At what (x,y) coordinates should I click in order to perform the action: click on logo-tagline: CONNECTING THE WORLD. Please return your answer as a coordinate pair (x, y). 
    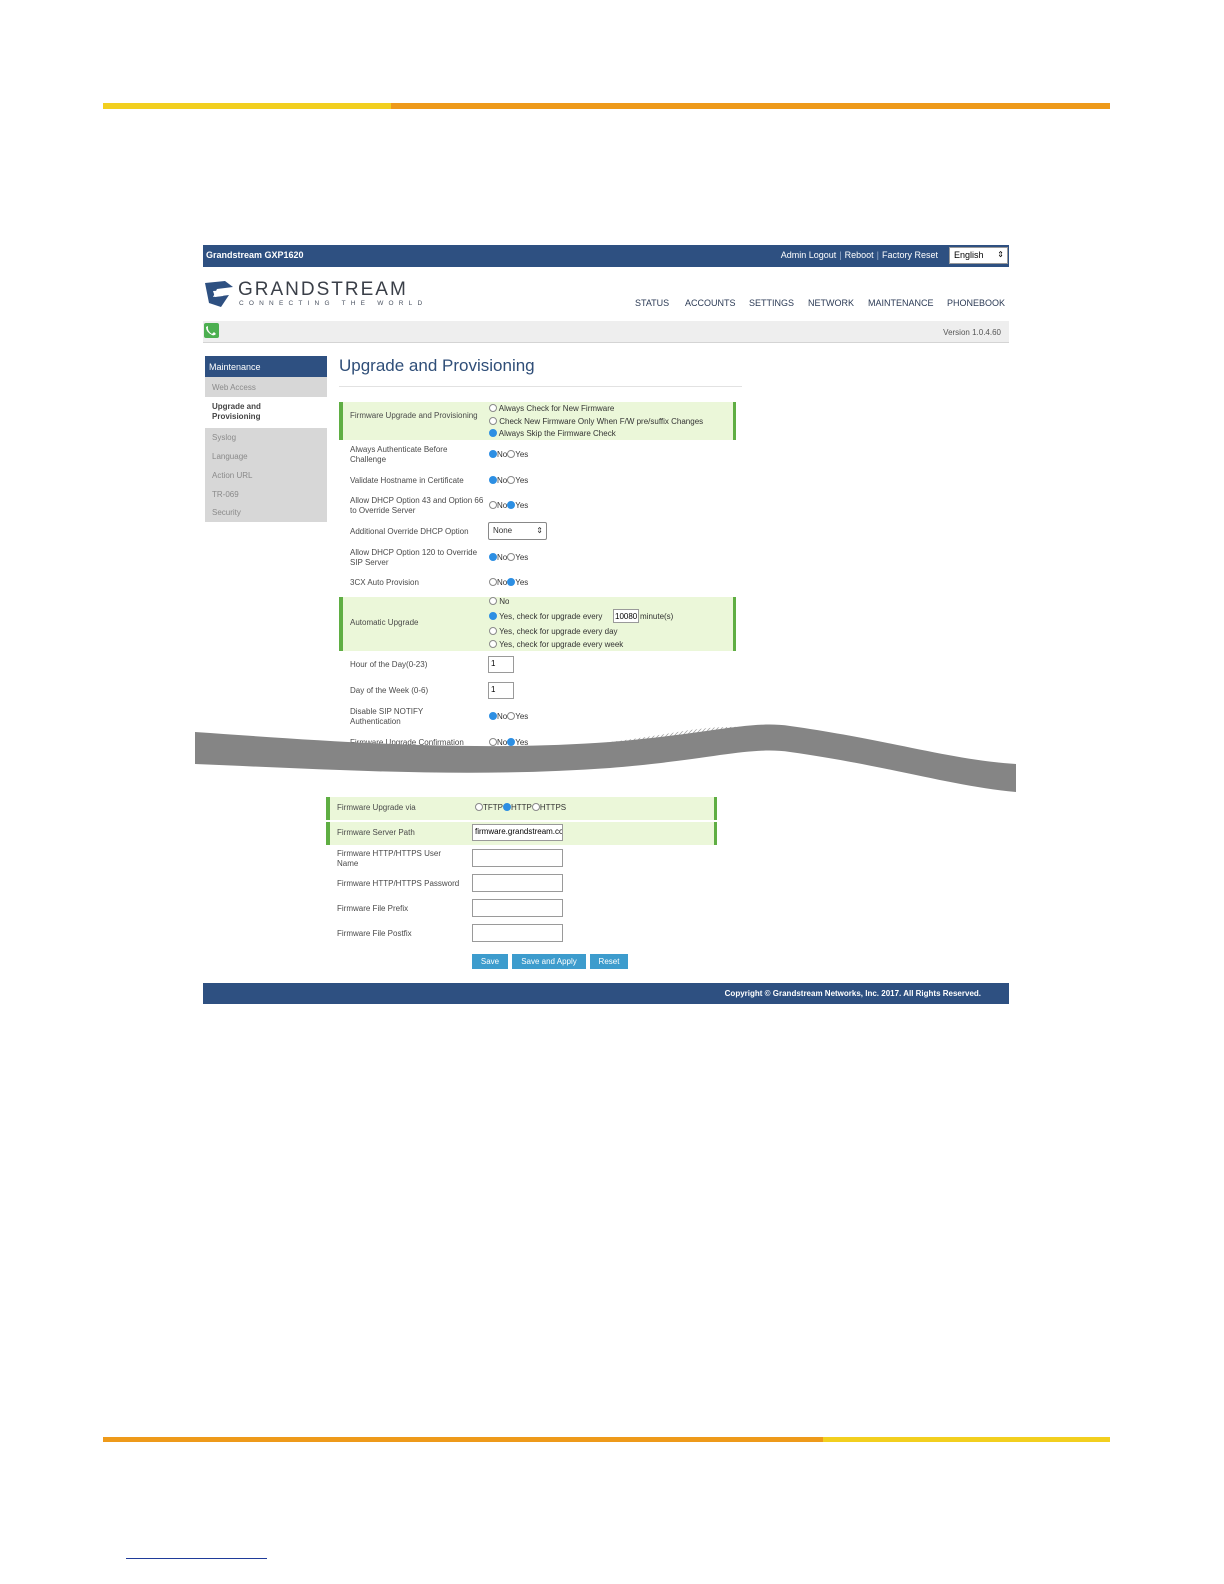
    Looking at the image, I should click on (333, 303).